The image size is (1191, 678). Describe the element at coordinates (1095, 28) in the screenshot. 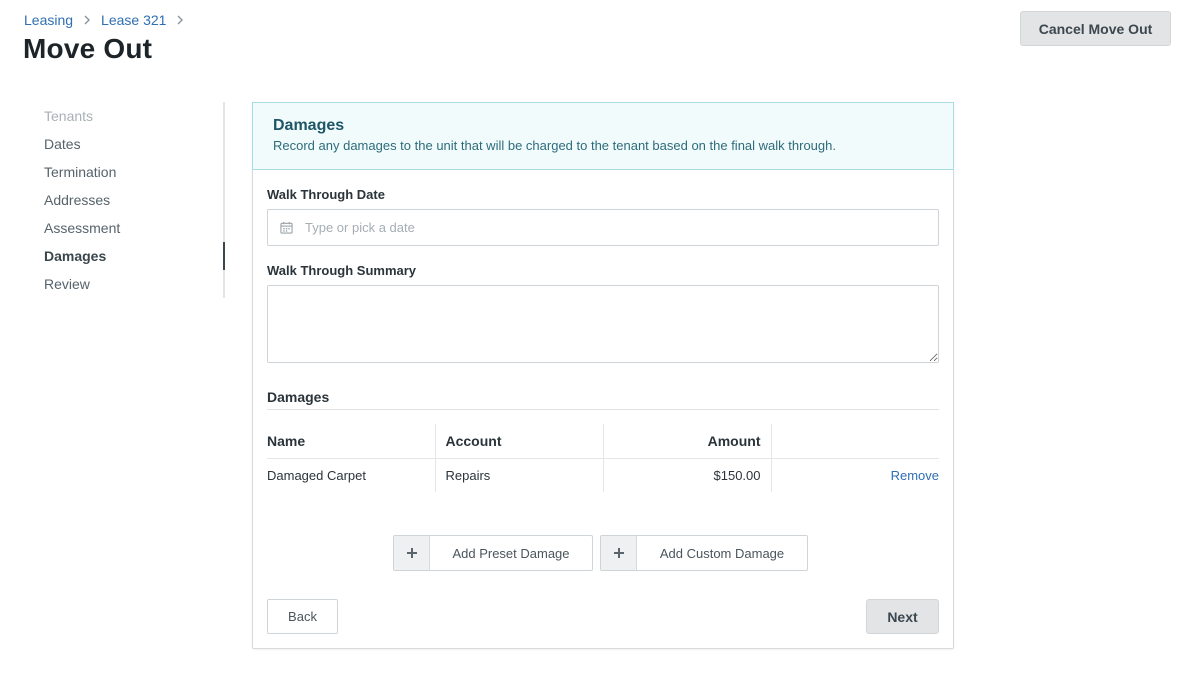

I see `cancel-move-out-button: Cancel Move Out` at that location.